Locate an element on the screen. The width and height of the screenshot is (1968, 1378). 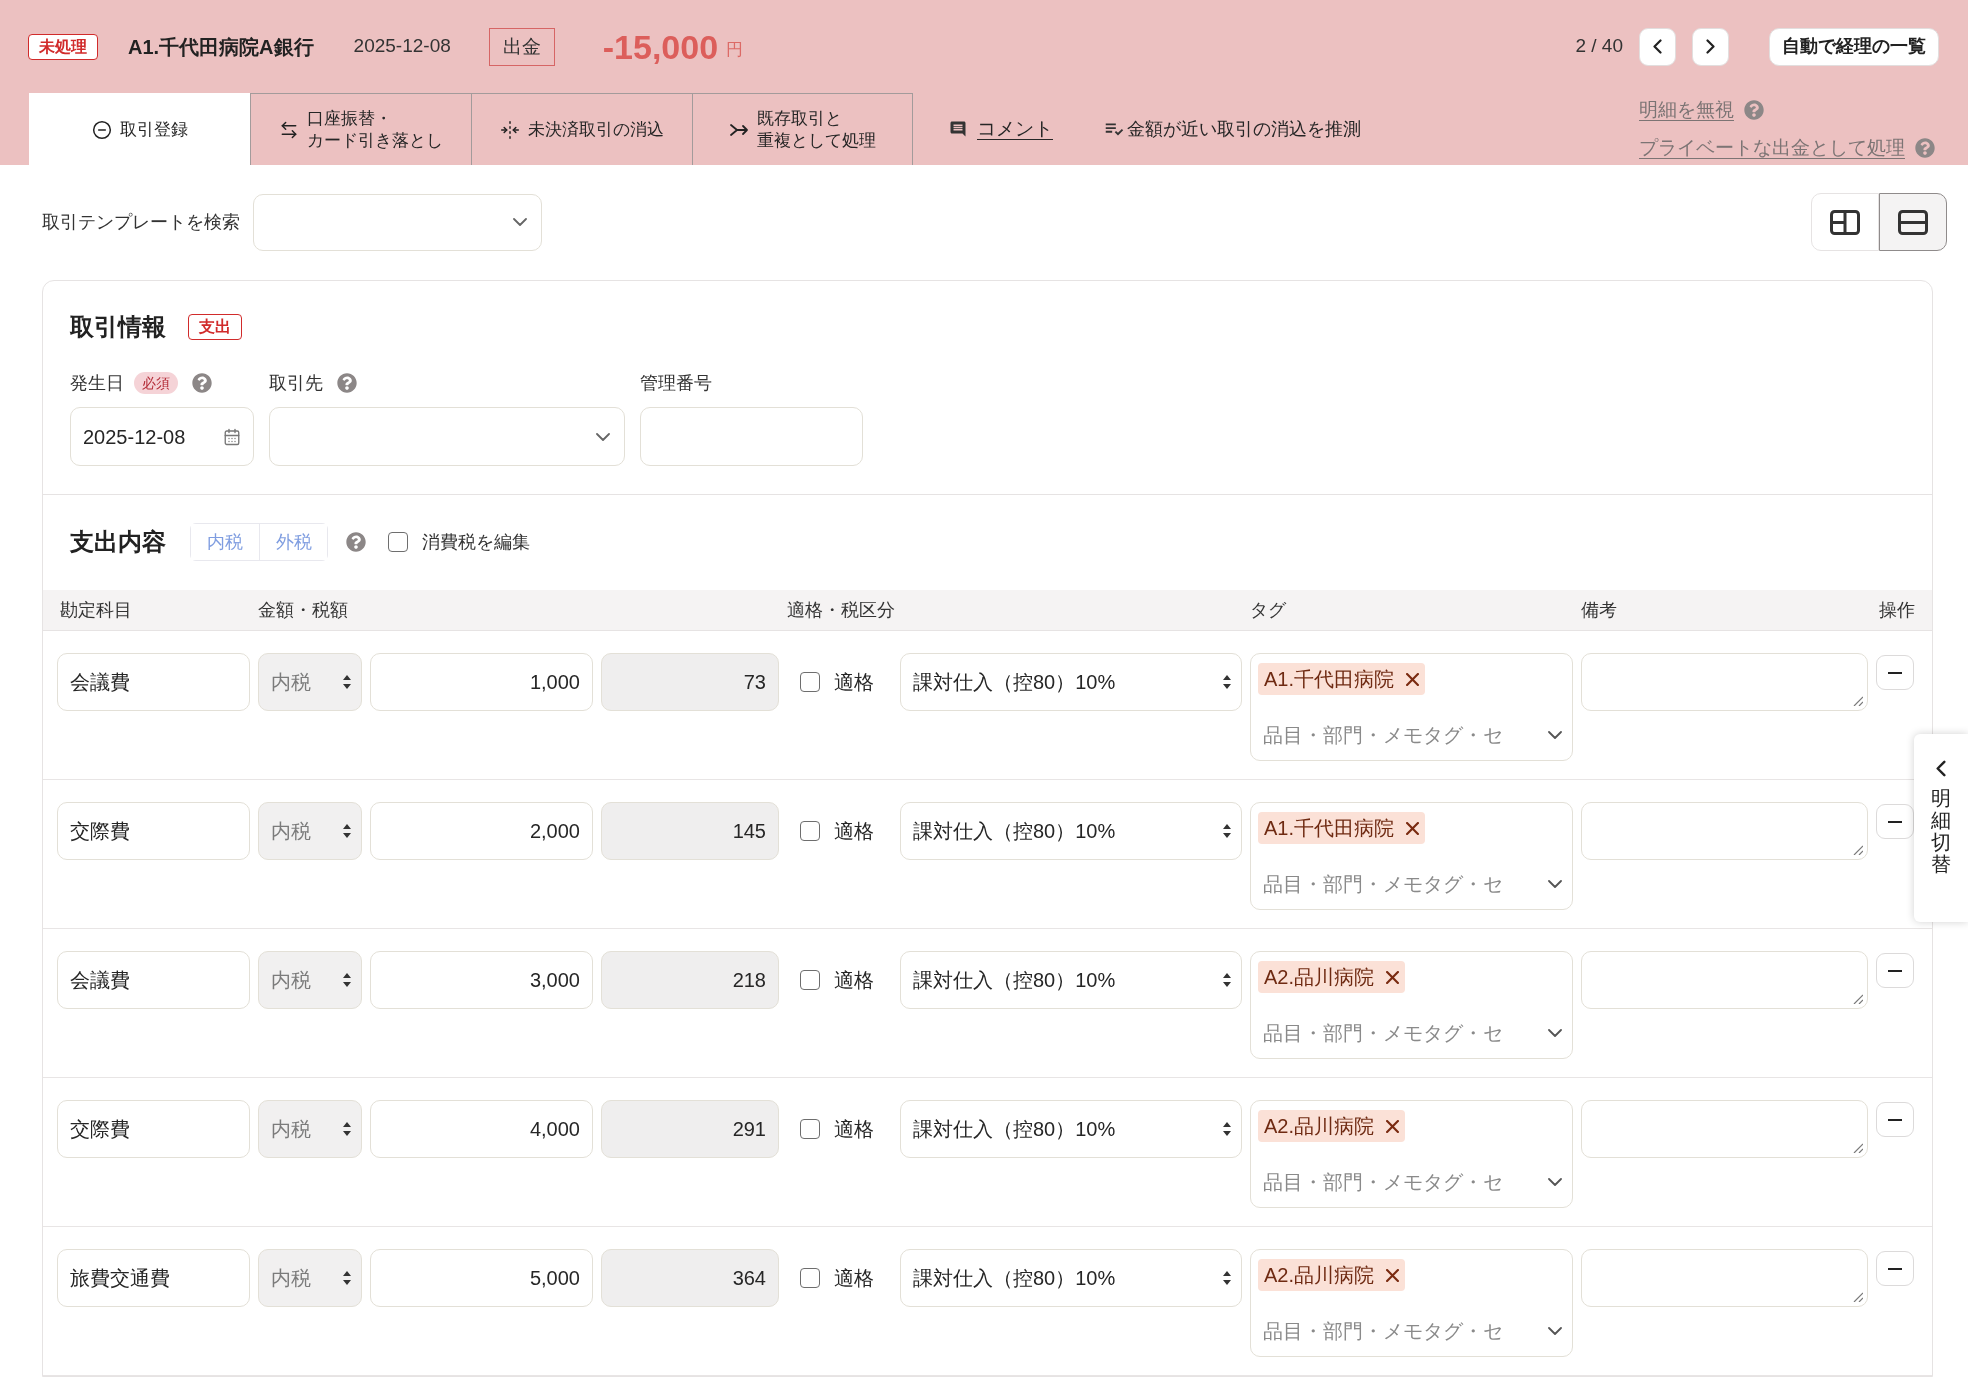
split-layout-icon is located at coordinates (1845, 222).